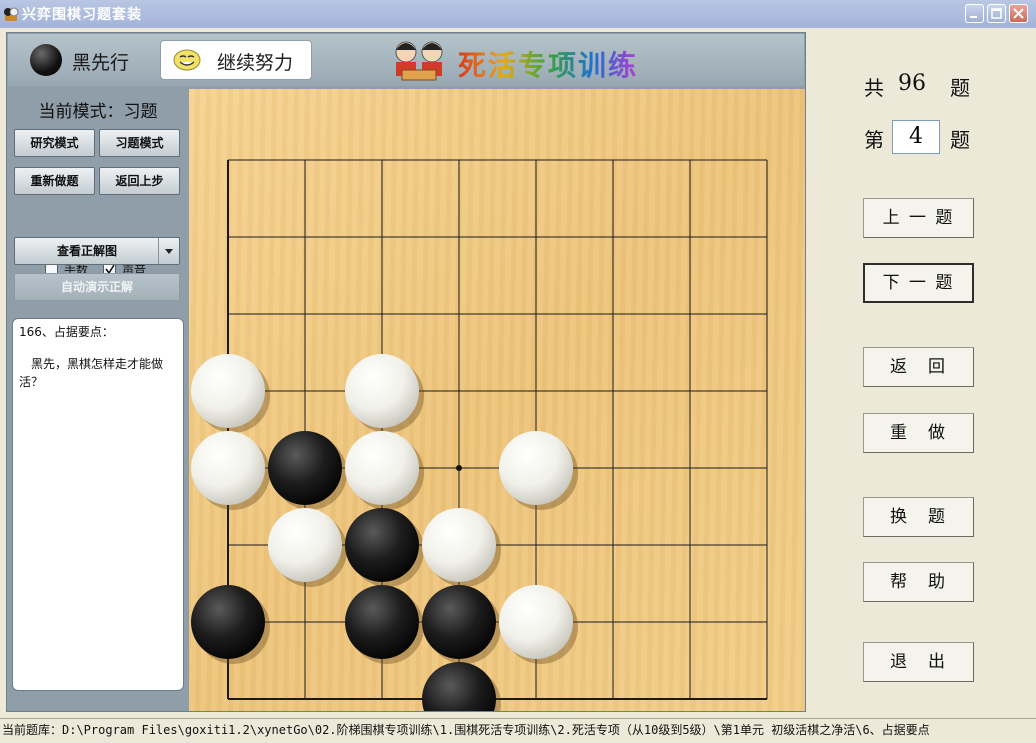  I want to click on total-prefix: 共, so click(874, 88).